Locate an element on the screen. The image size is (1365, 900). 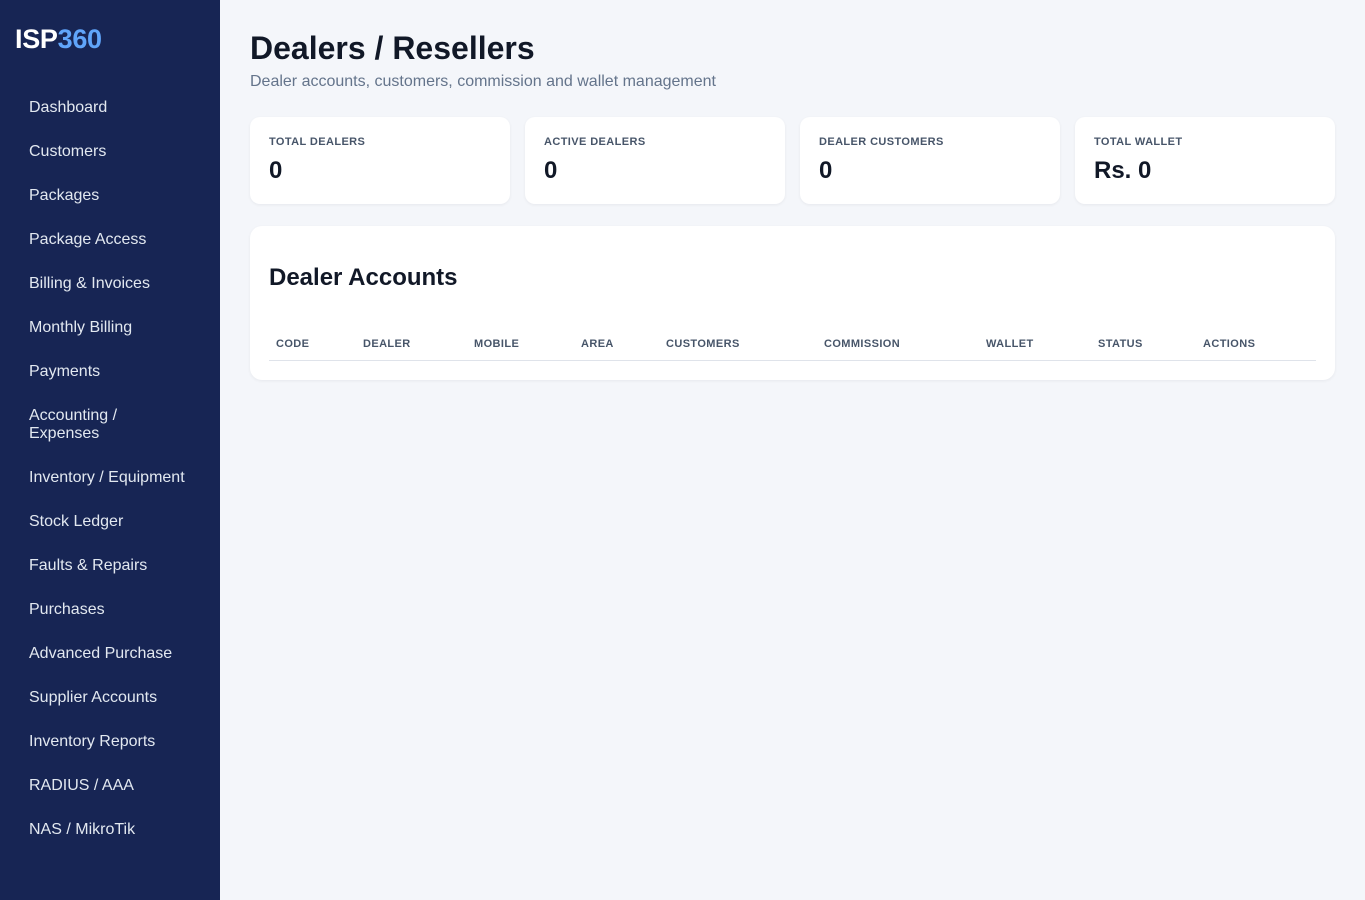
sidebar-item-billing-invoices: Billing & Invoices is located at coordinates (110, 283).